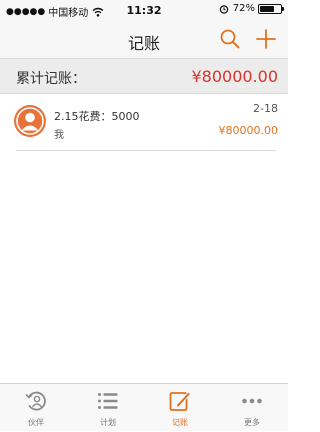 Image resolution: width=320 pixels, height=432 pixels. What do you see at coordinates (180, 422) in the screenshot?
I see `tab-accounting-label: 记账` at bounding box center [180, 422].